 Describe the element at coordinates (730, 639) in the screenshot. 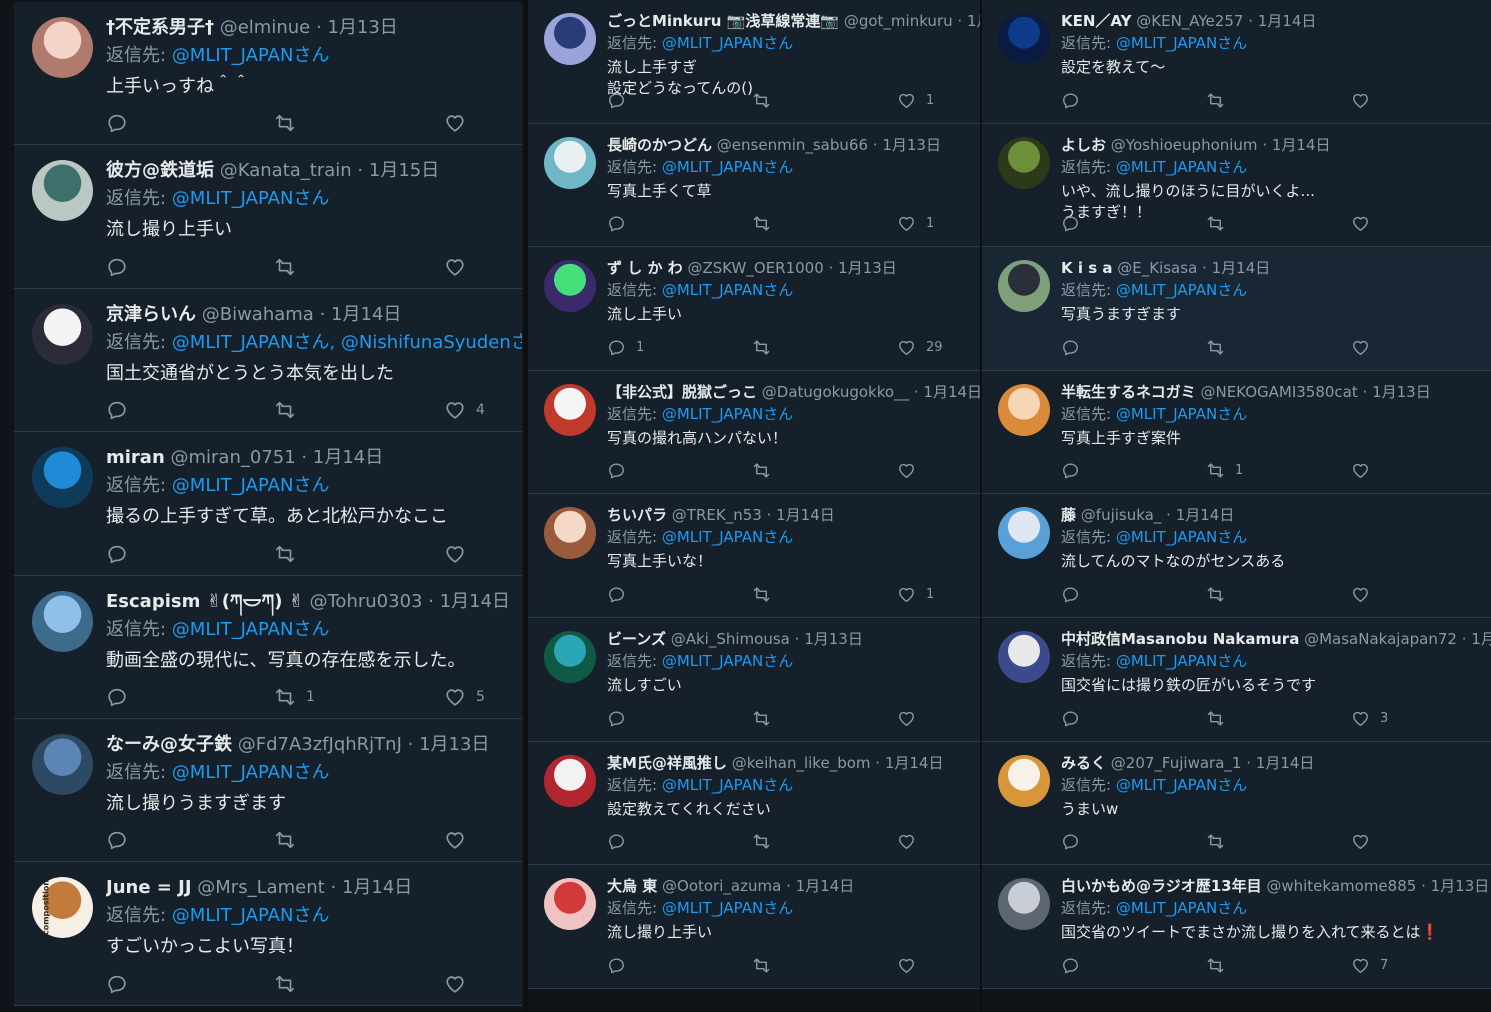

I see `user-handle: @Aki_Shimousa` at that location.